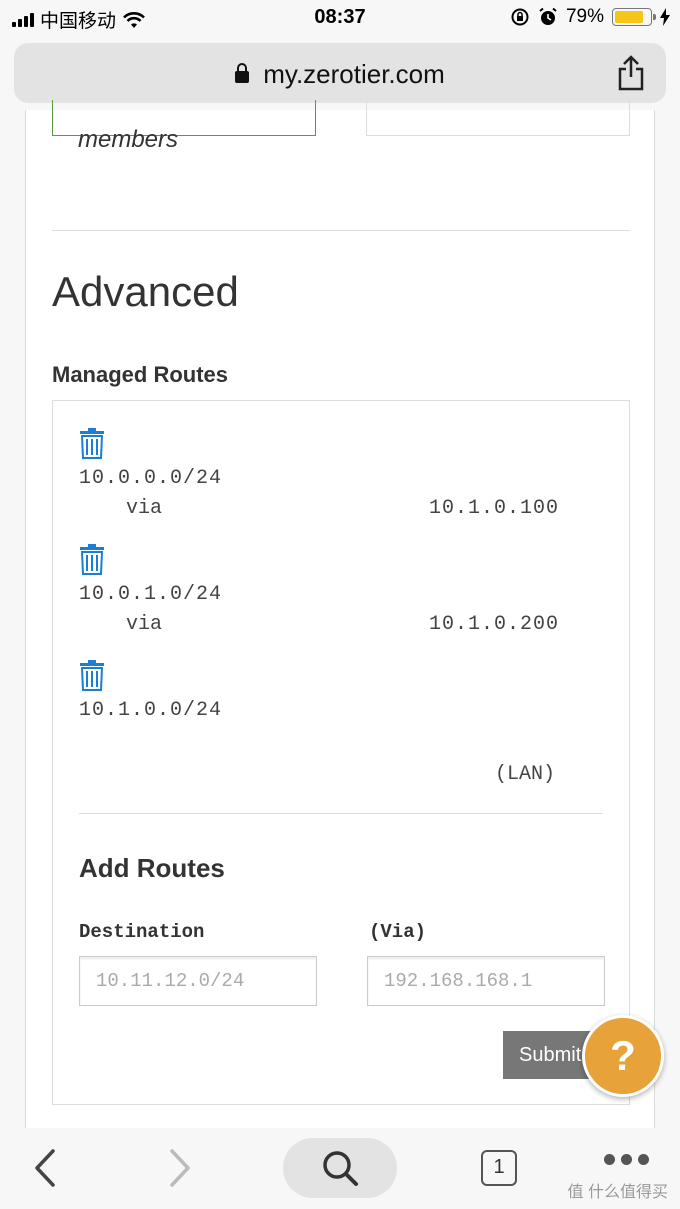  I want to click on info-box, so click(498, 118).